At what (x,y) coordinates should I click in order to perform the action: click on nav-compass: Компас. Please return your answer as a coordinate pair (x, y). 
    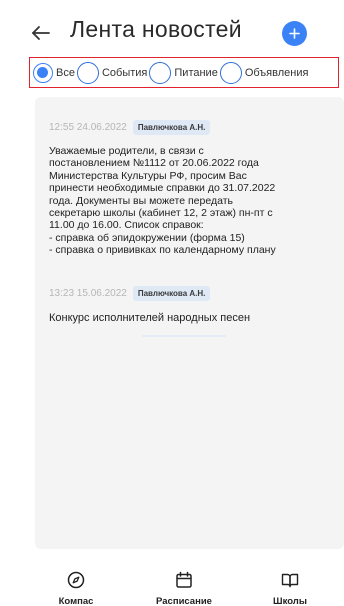
    Looking at the image, I should click on (76, 584).